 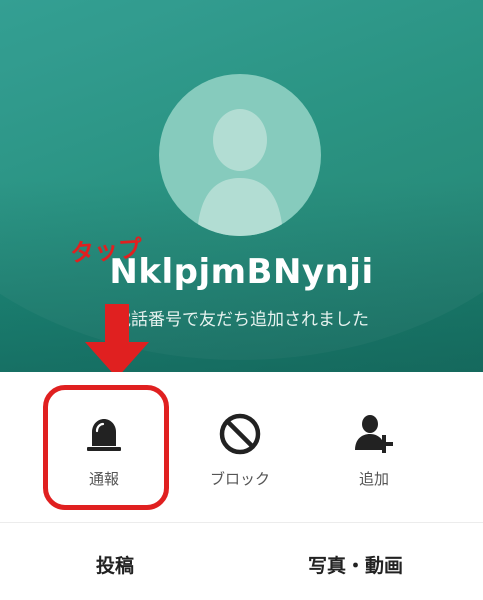 What do you see at coordinates (373, 479) in the screenshot?
I see `add-friend-label: 追加` at bounding box center [373, 479].